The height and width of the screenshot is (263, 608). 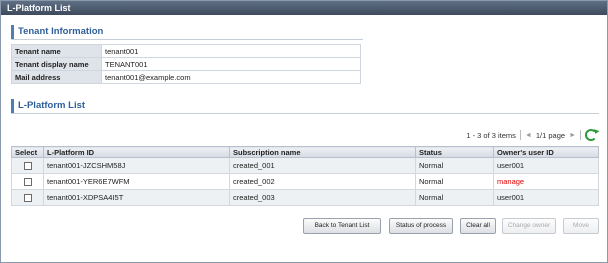 I want to click on mail-address-label: Mail address, so click(x=56, y=77).